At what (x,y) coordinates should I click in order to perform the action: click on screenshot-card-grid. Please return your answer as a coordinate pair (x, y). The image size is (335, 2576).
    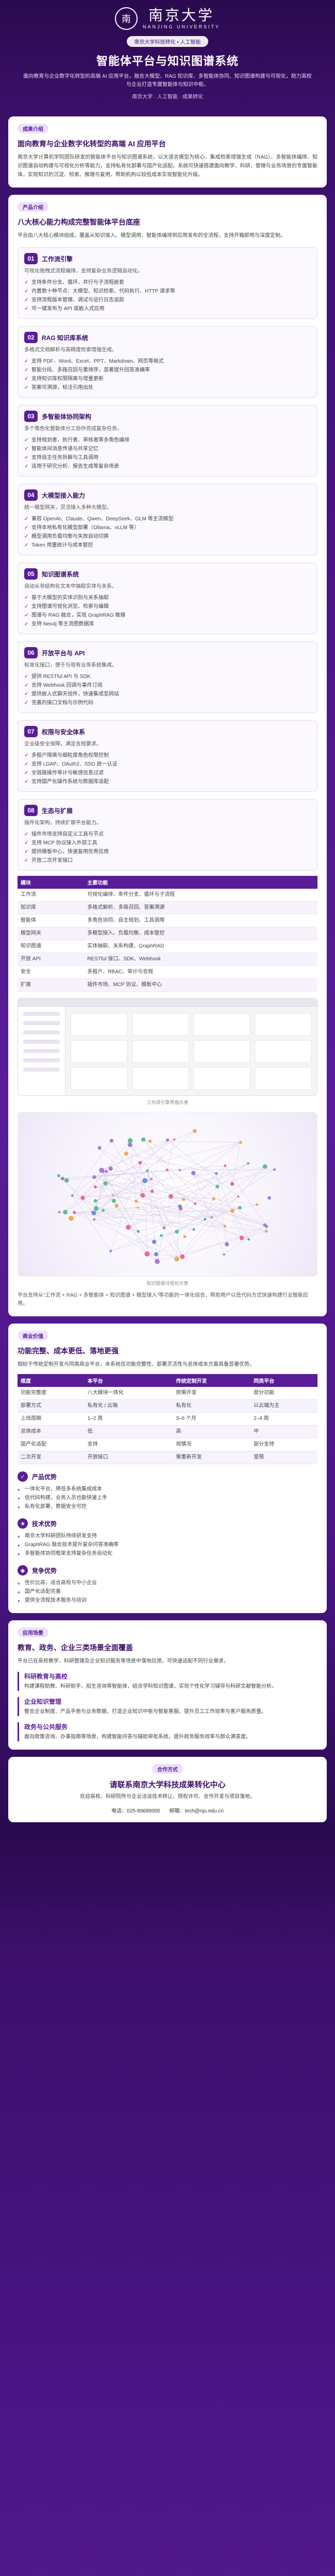
    Looking at the image, I should click on (191, 1051).